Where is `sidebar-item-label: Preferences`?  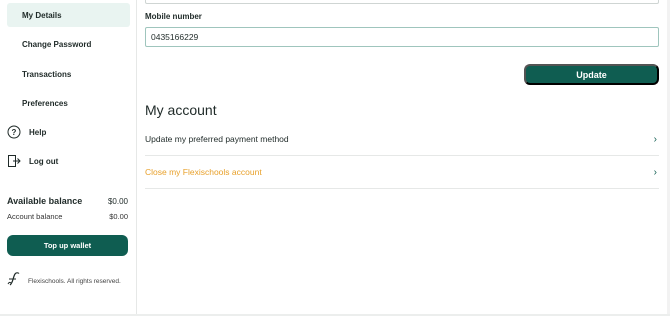 sidebar-item-label: Preferences is located at coordinates (45, 103).